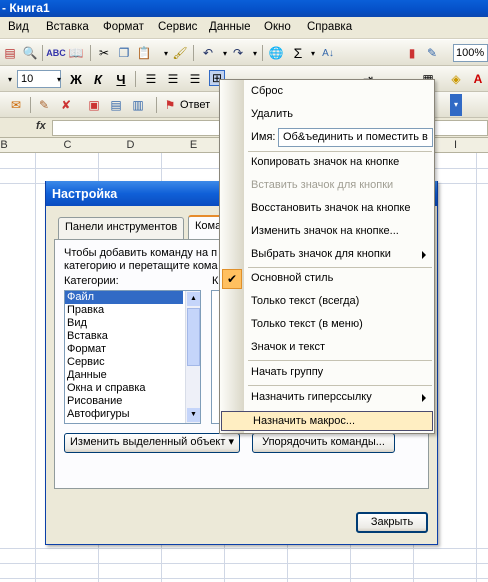 This screenshot has height=582, width=488. I want to click on edit-comment-icon: ✎, so click(44, 105).